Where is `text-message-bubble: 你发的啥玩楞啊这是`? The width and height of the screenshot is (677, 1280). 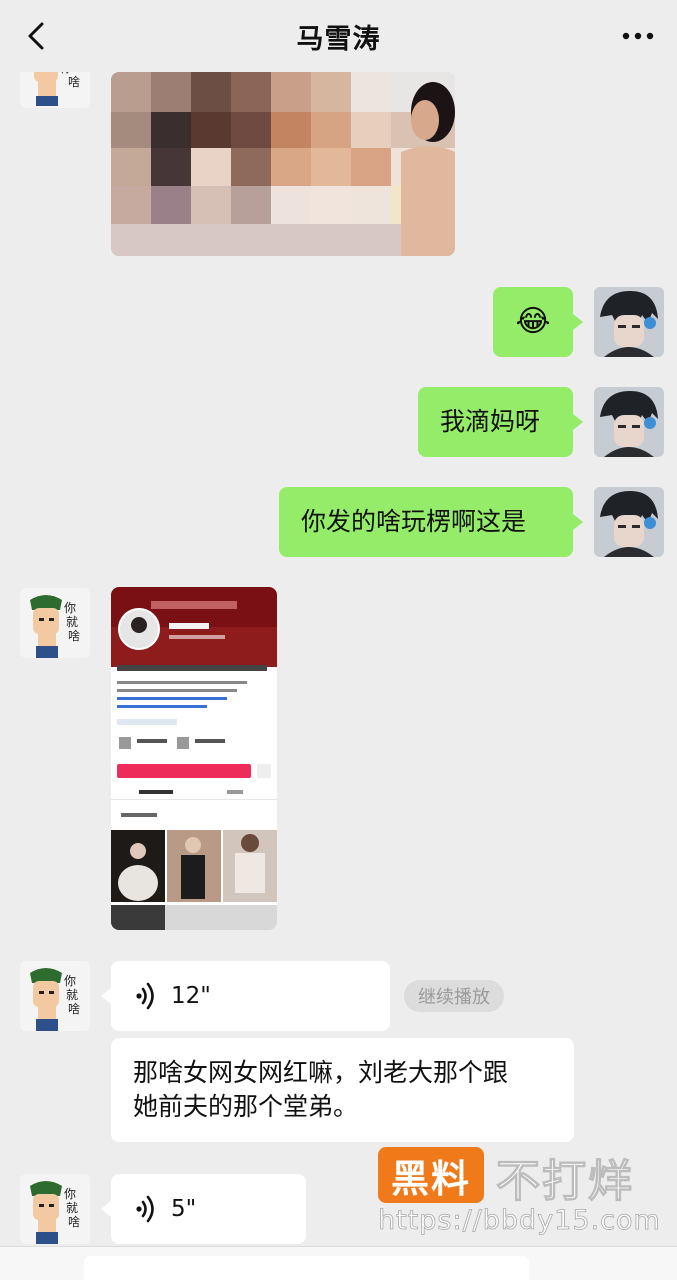
text-message-bubble: 你发的啥玩楞啊这是 is located at coordinates (426, 522).